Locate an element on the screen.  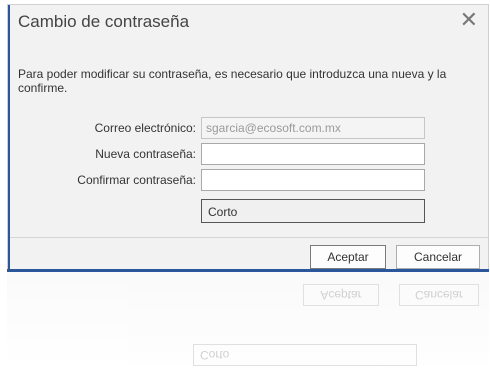
dialog-title: Cambio de contraseña is located at coordinates (104, 21).